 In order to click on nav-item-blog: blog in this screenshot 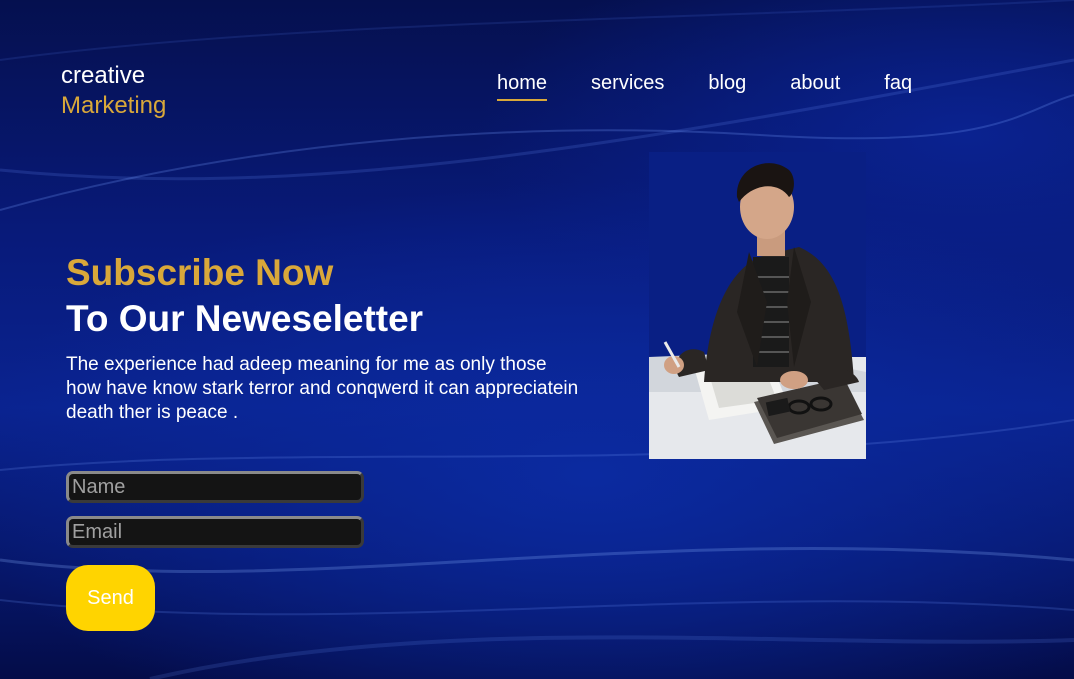, I will do `click(727, 86)`.